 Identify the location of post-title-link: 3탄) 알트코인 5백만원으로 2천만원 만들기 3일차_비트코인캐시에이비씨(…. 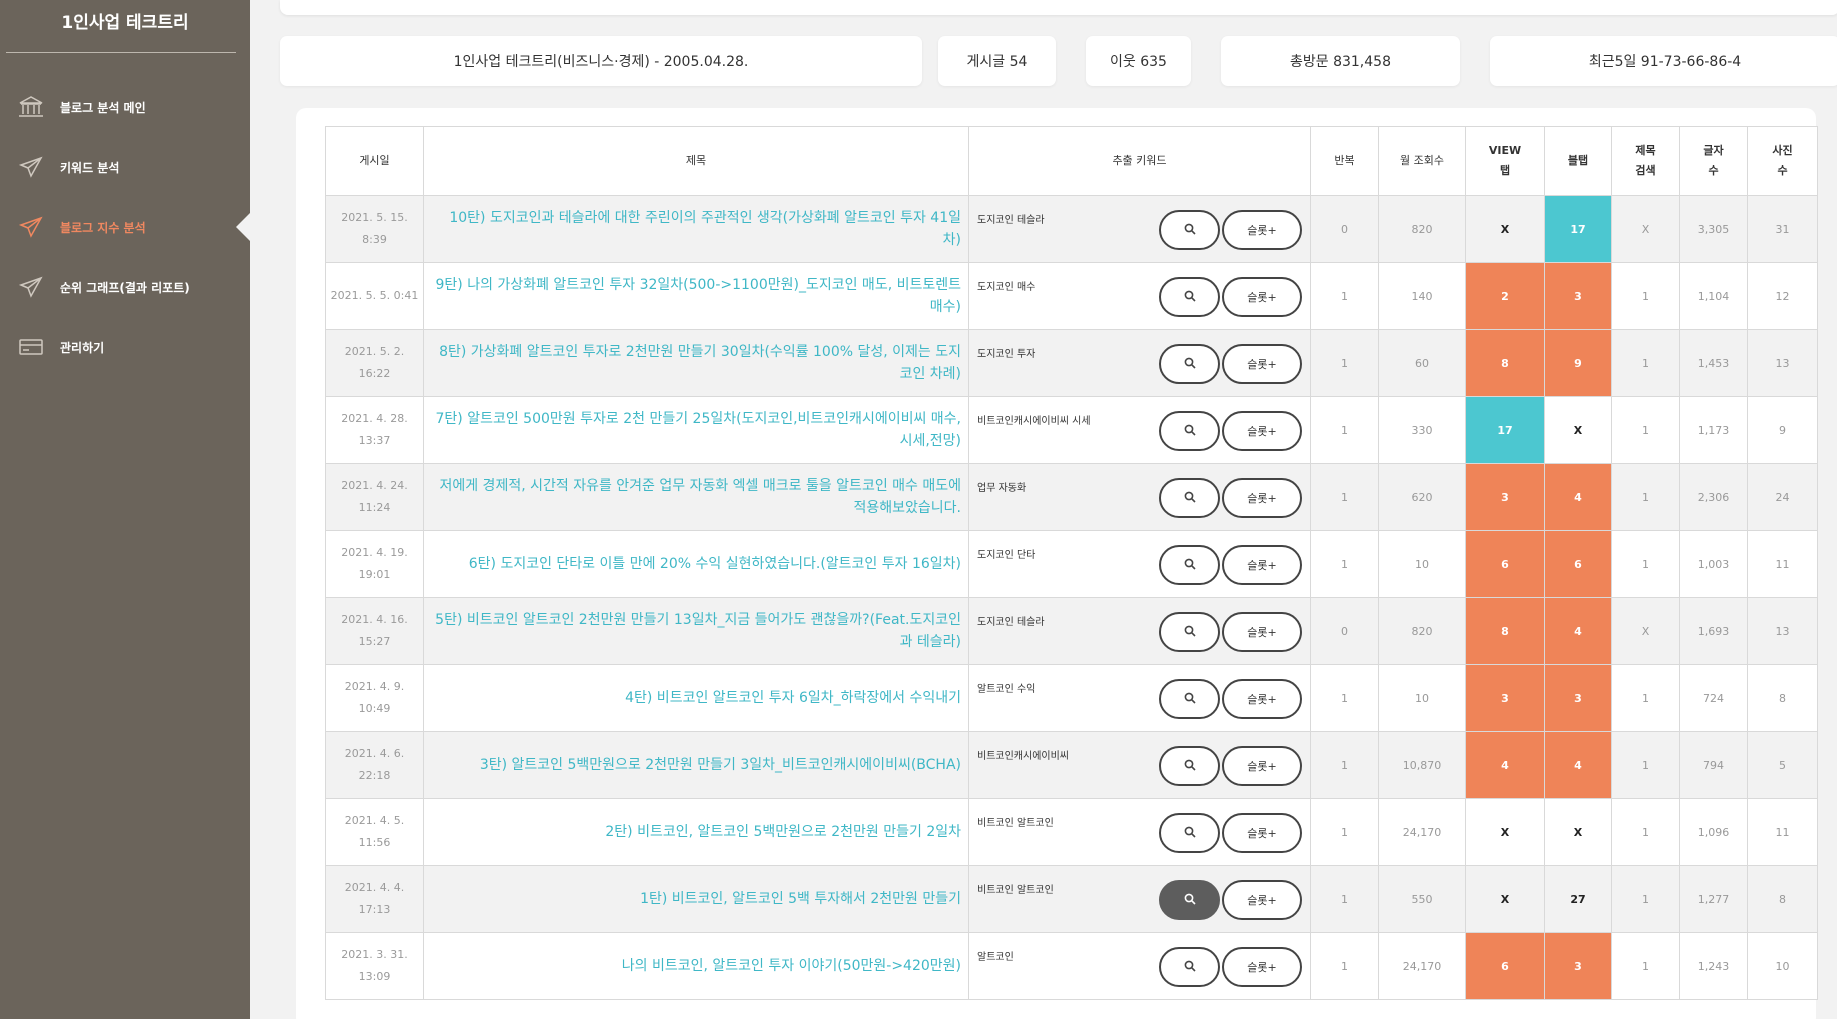
(696, 765).